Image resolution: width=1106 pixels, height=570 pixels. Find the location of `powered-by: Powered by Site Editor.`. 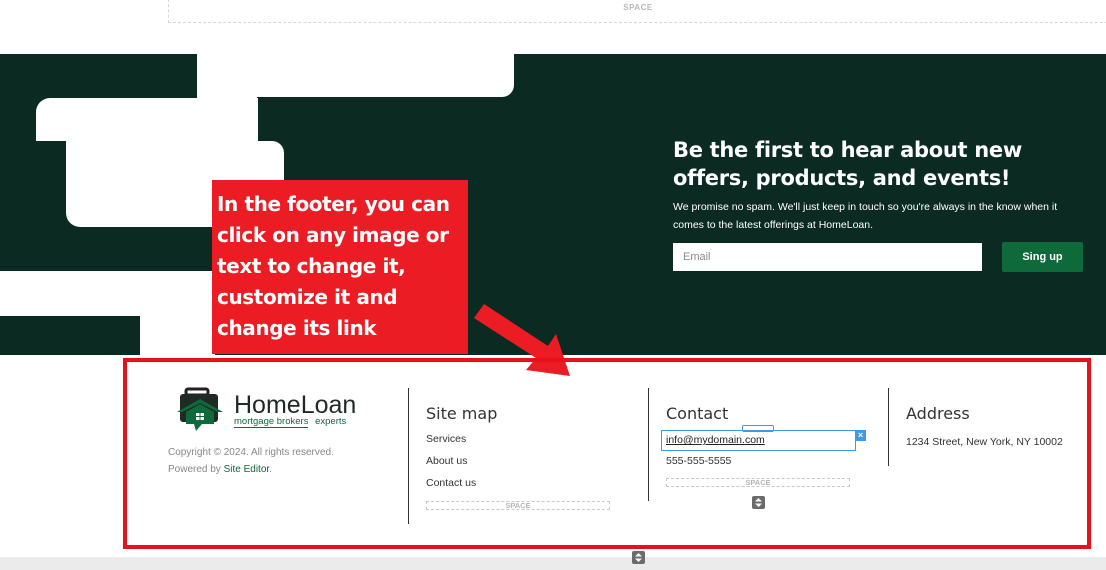

powered-by: Powered by Site Editor. is located at coordinates (251, 469).